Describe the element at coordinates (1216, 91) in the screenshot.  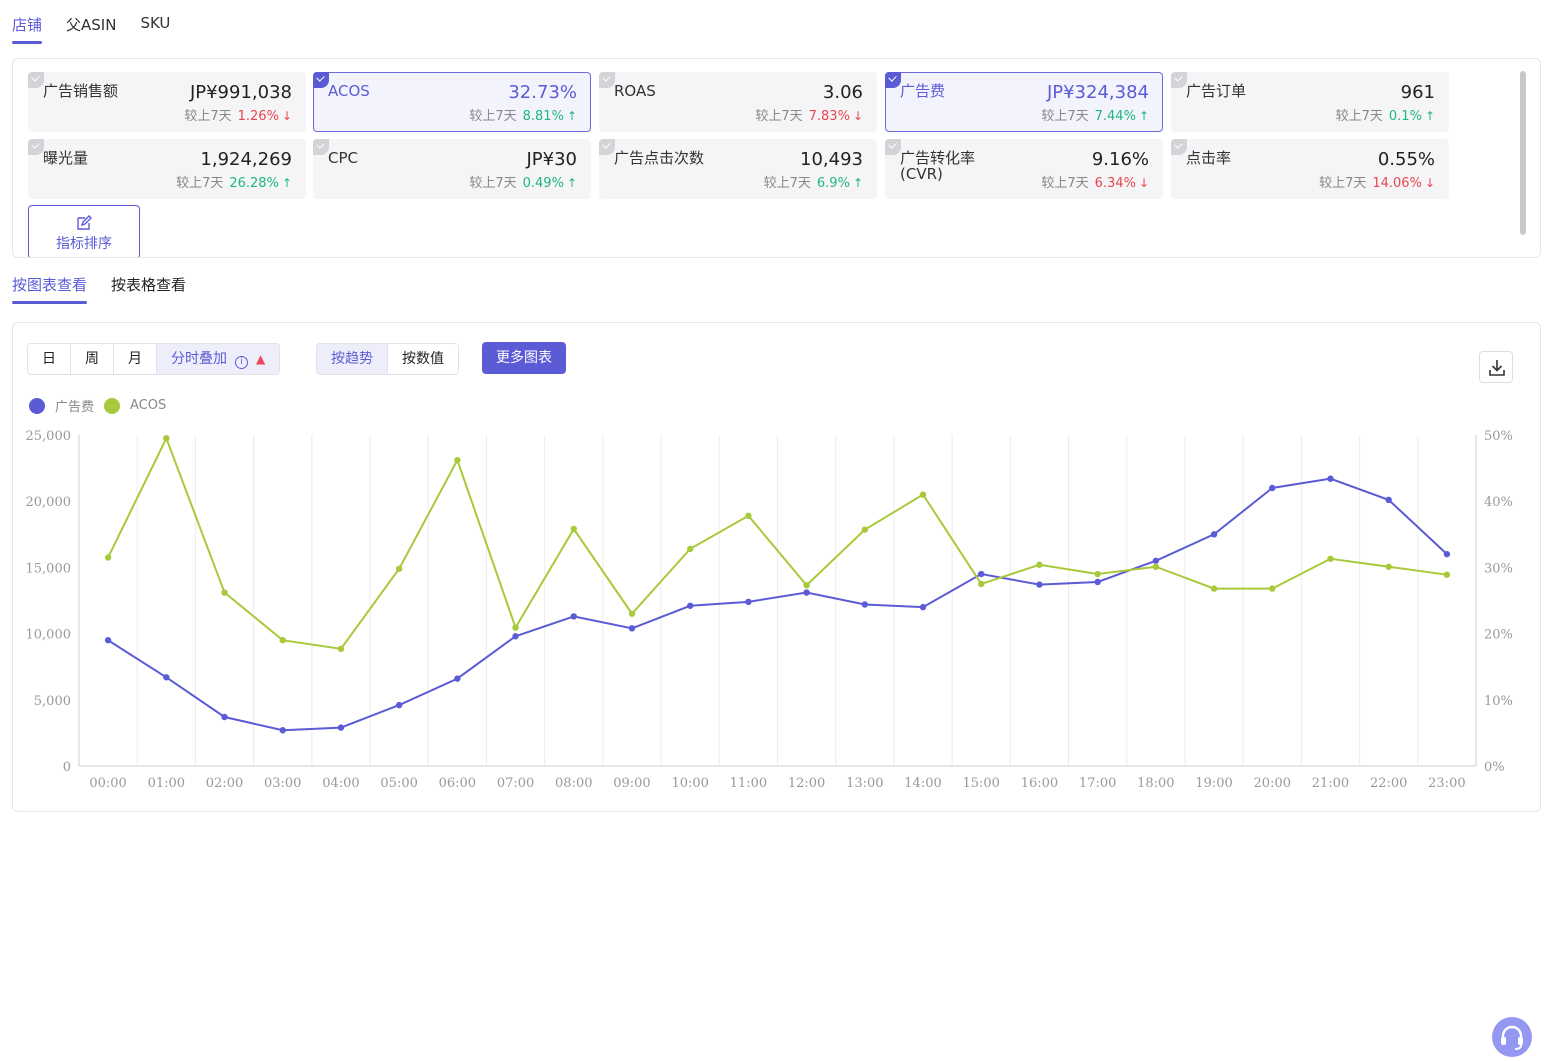
I see `metric-label: 广告订单` at that location.